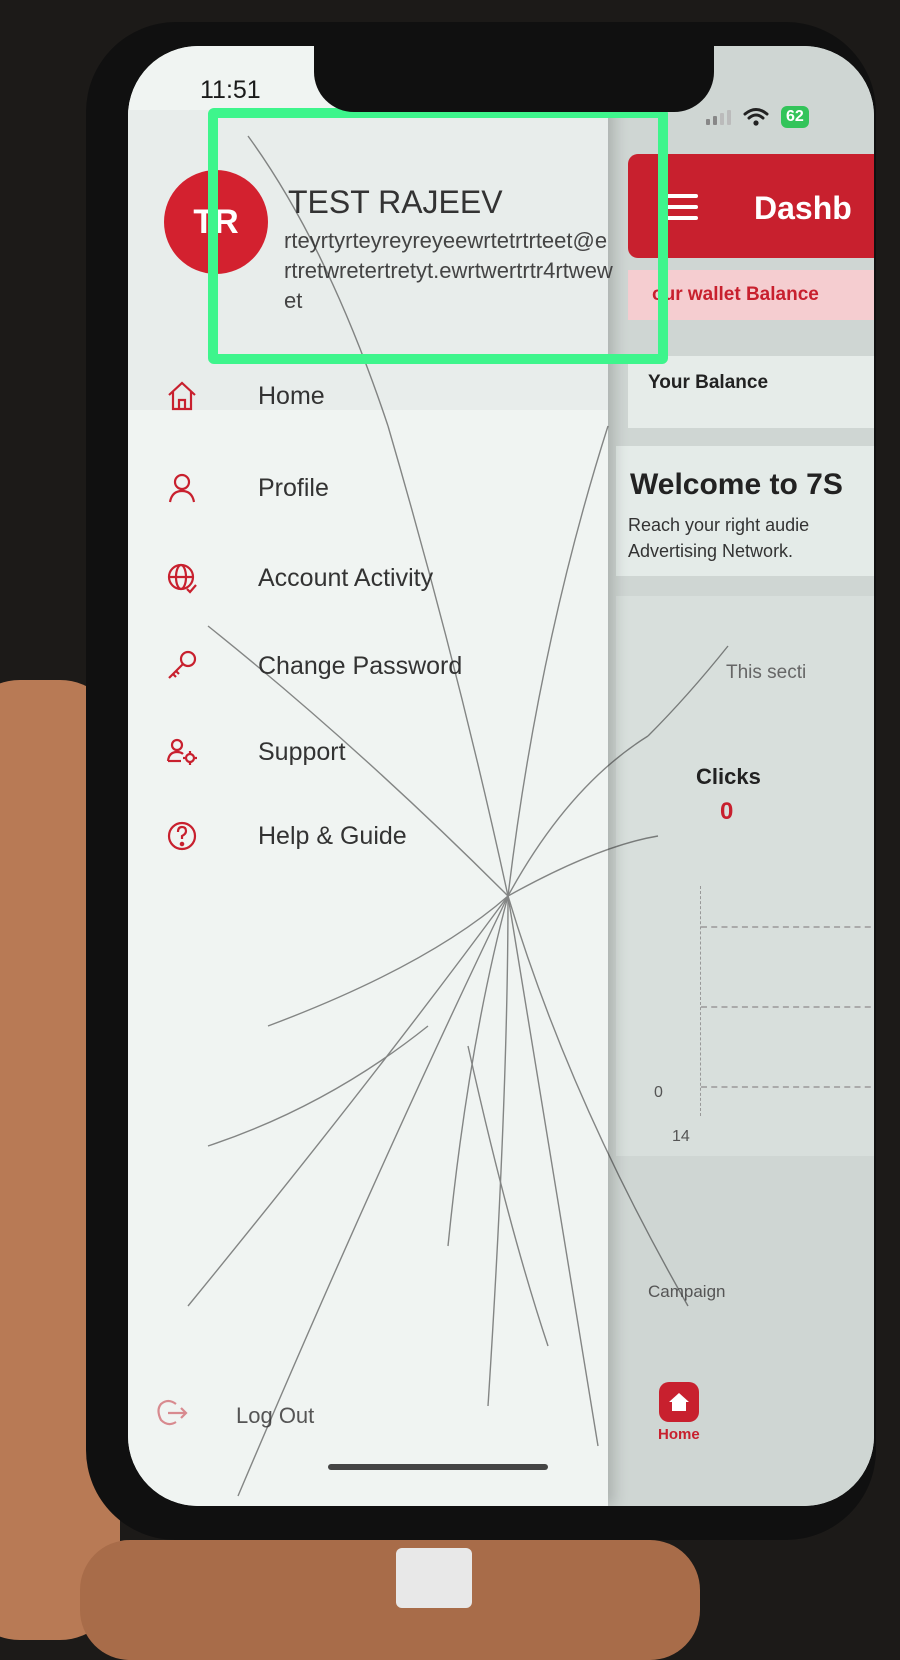 Image resolution: width=900 pixels, height=1660 pixels. I want to click on bottom-nav-home: Home, so click(679, 1412).